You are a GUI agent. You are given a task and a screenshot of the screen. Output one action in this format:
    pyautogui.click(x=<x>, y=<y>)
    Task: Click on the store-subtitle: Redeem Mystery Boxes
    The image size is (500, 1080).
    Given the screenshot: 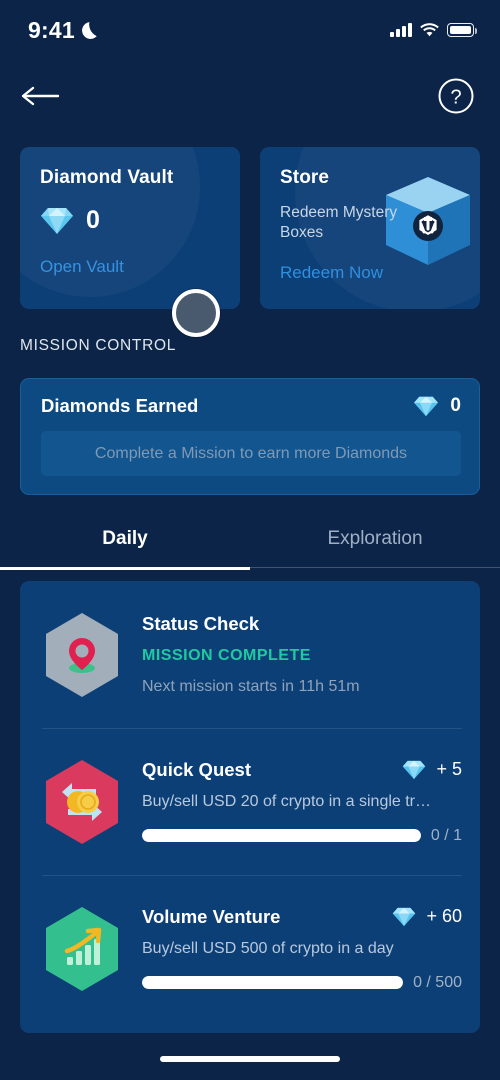 What is the action you would take?
    pyautogui.click(x=339, y=222)
    